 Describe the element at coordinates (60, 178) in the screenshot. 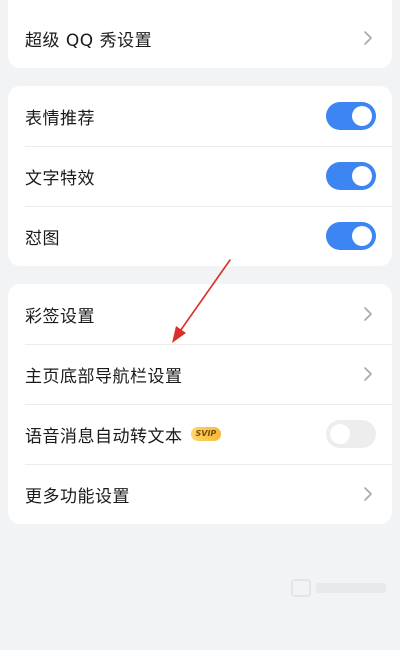

I see `settings-item-label: 文字特效` at that location.